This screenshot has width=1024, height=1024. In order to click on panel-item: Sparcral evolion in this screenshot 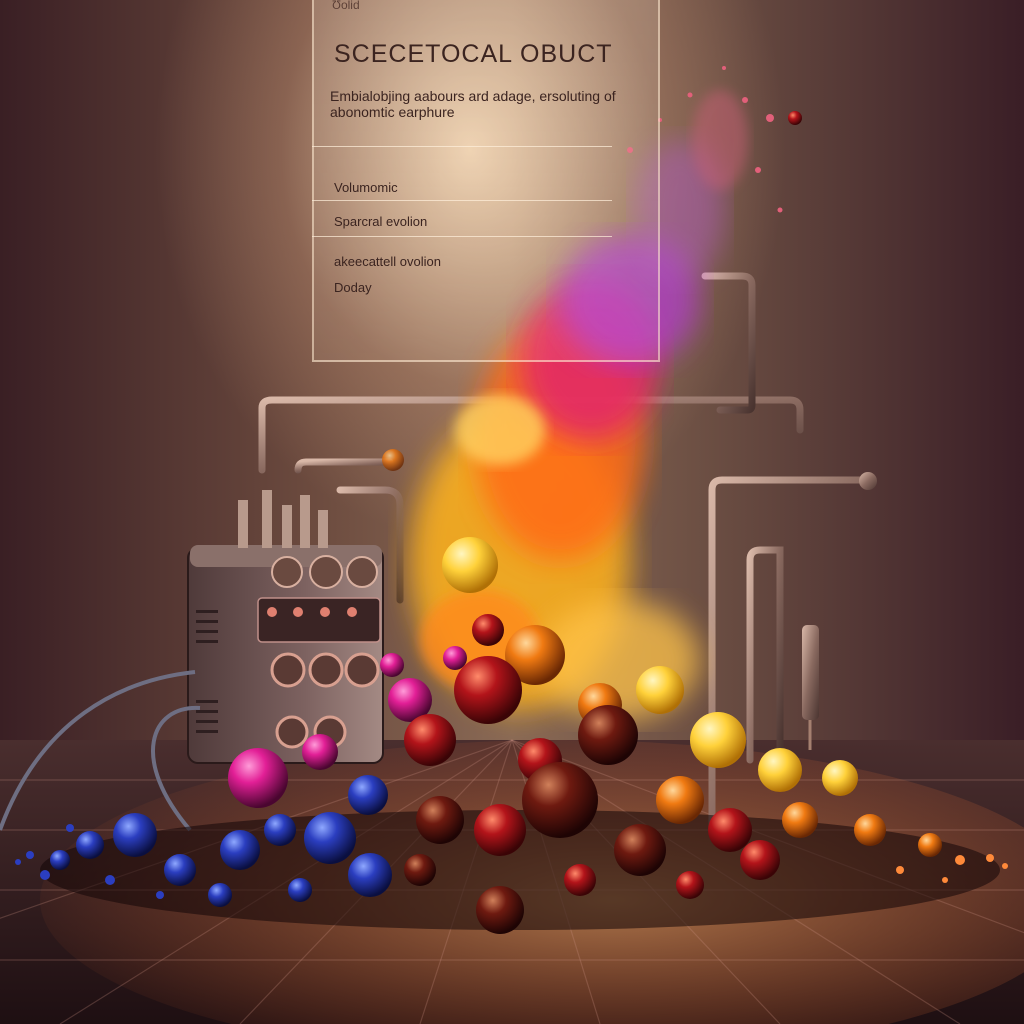, I will do `click(381, 221)`.